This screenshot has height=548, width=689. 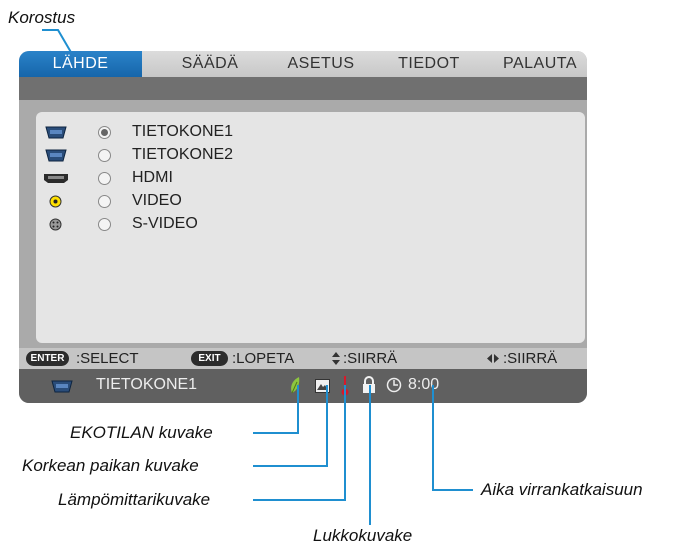 I want to click on callout-line-altitude, so click(x=290, y=426).